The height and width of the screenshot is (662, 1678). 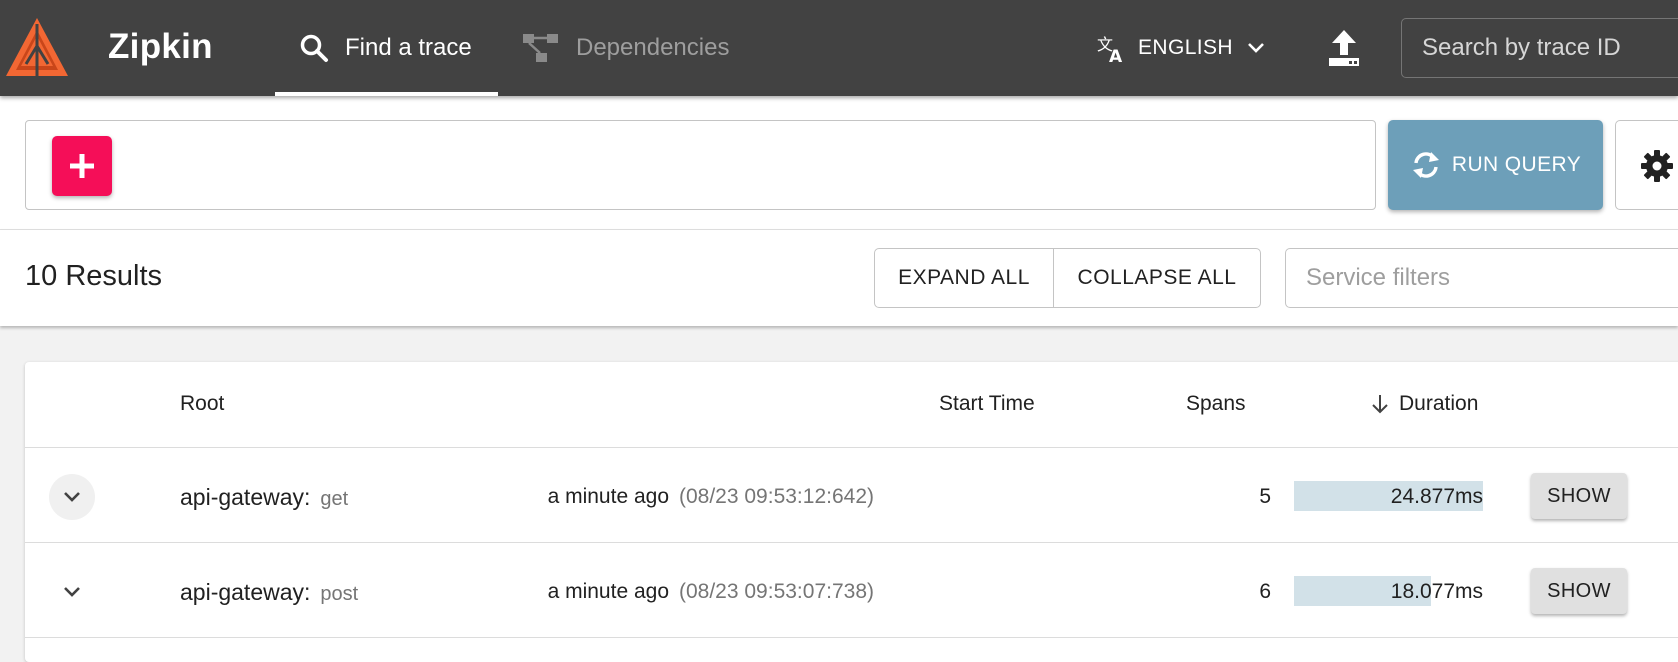 I want to click on app-title: Zipkin, so click(x=160, y=47).